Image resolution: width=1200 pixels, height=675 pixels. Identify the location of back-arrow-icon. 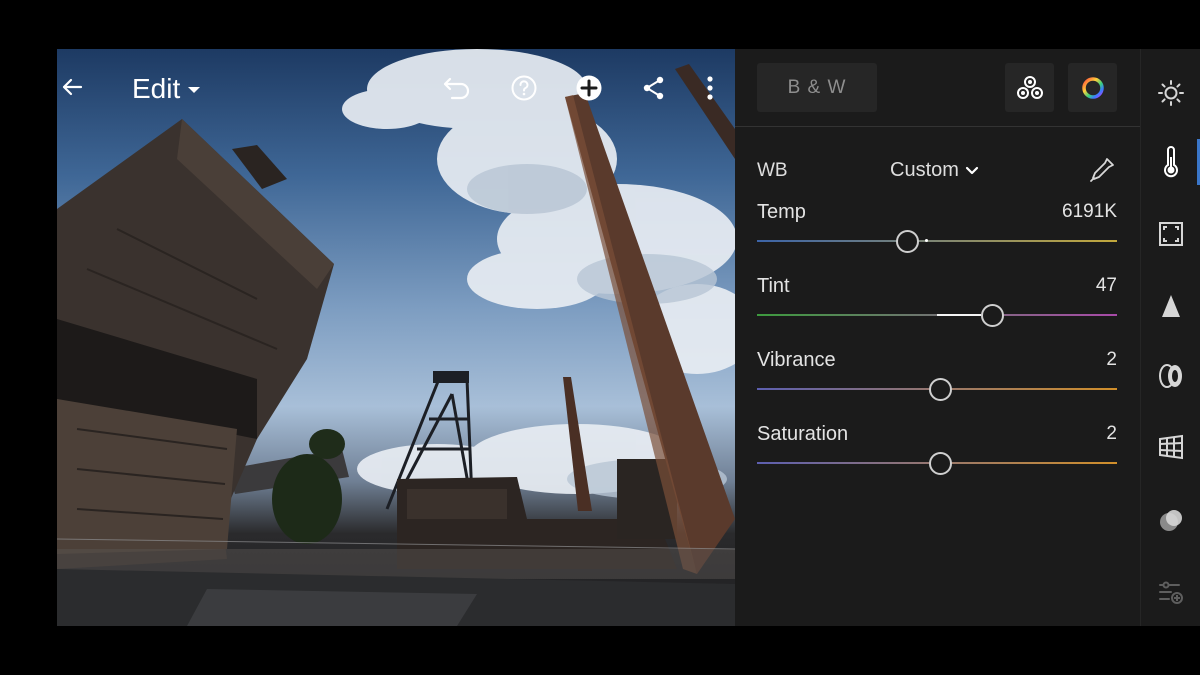
(72, 87).